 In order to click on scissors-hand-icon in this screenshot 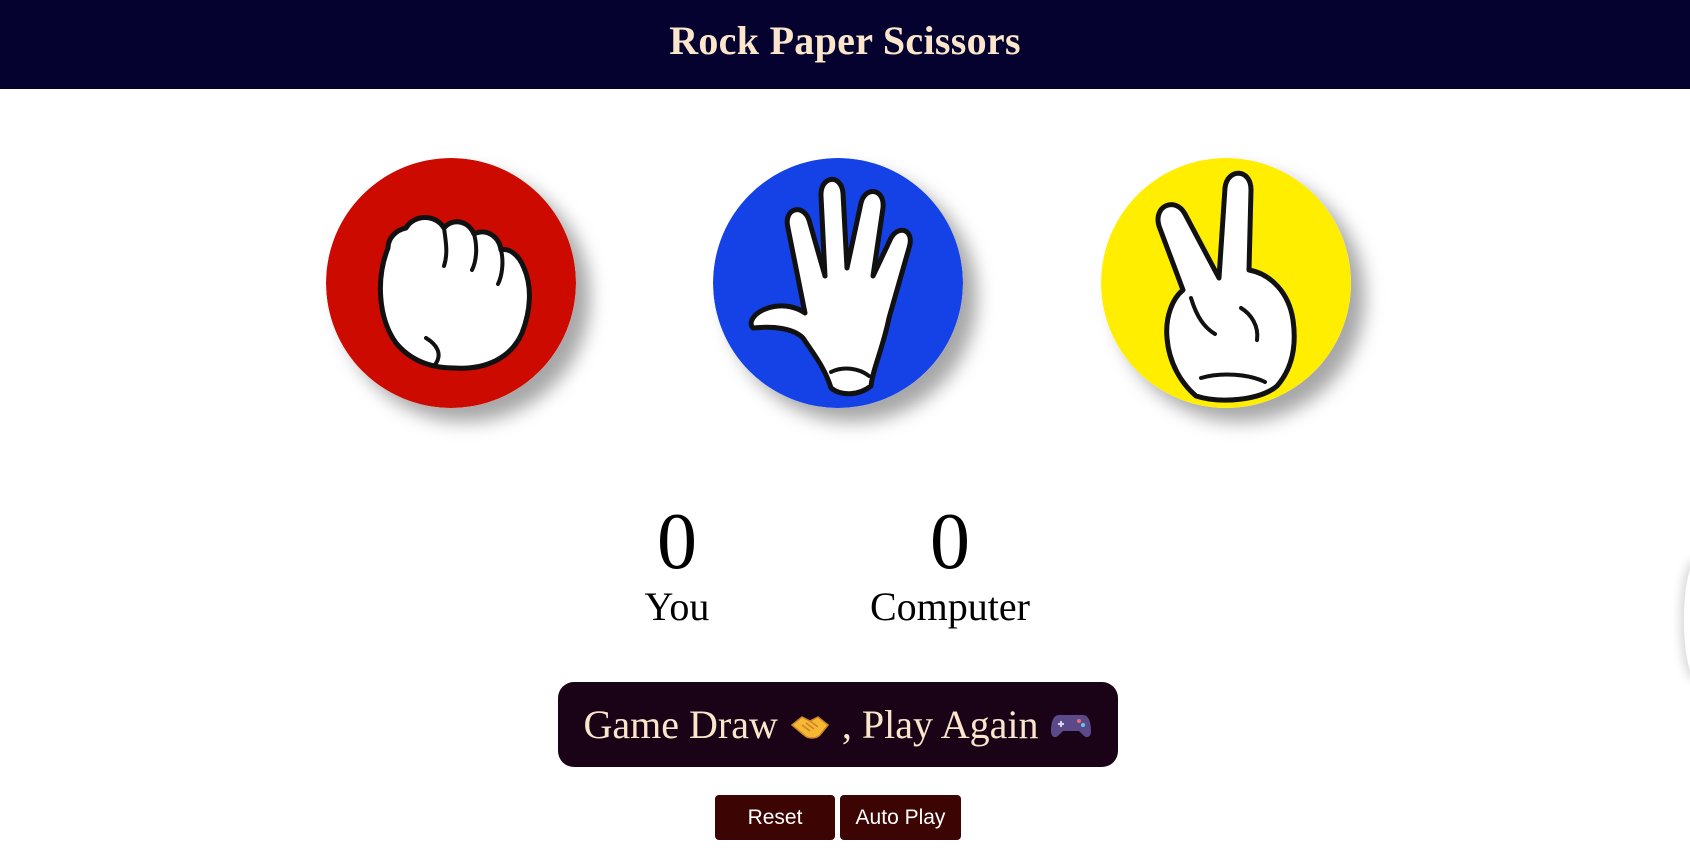, I will do `click(1226, 283)`.